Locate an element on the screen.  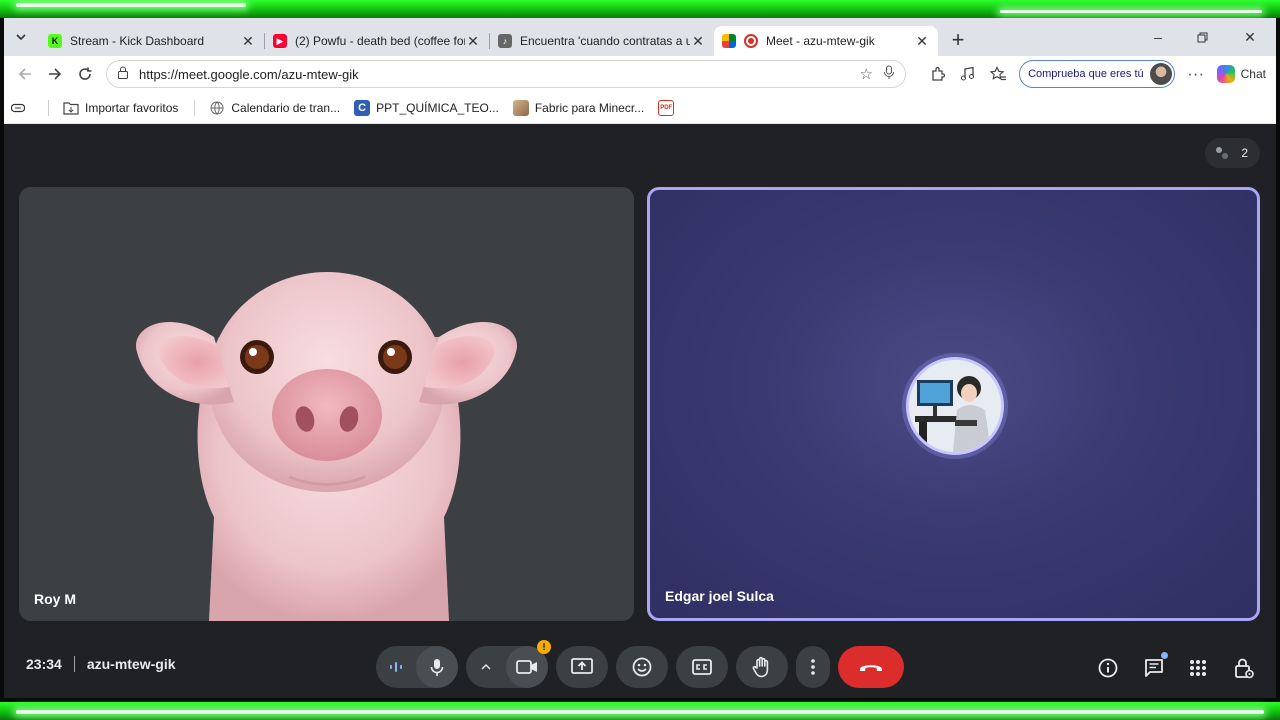
host-controls-icon is located at coordinates (1244, 668).